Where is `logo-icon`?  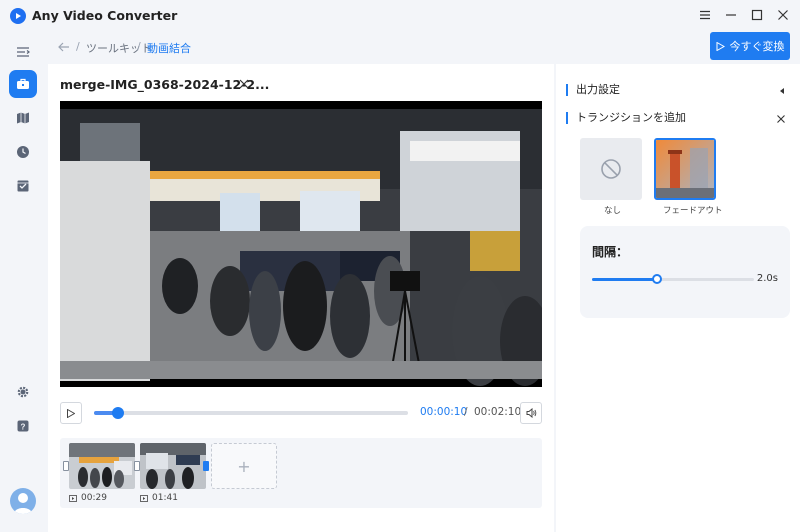 logo-icon is located at coordinates (18, 16).